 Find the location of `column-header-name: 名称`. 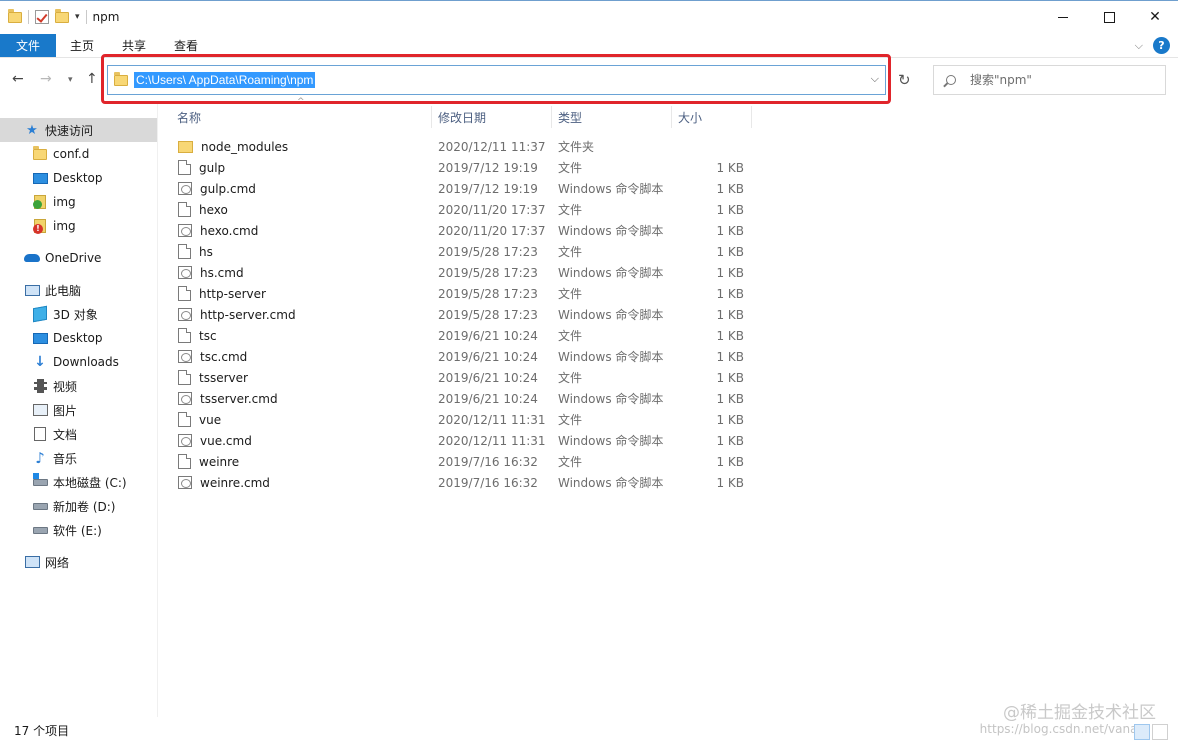

column-header-name: 名称 is located at coordinates (301, 117).